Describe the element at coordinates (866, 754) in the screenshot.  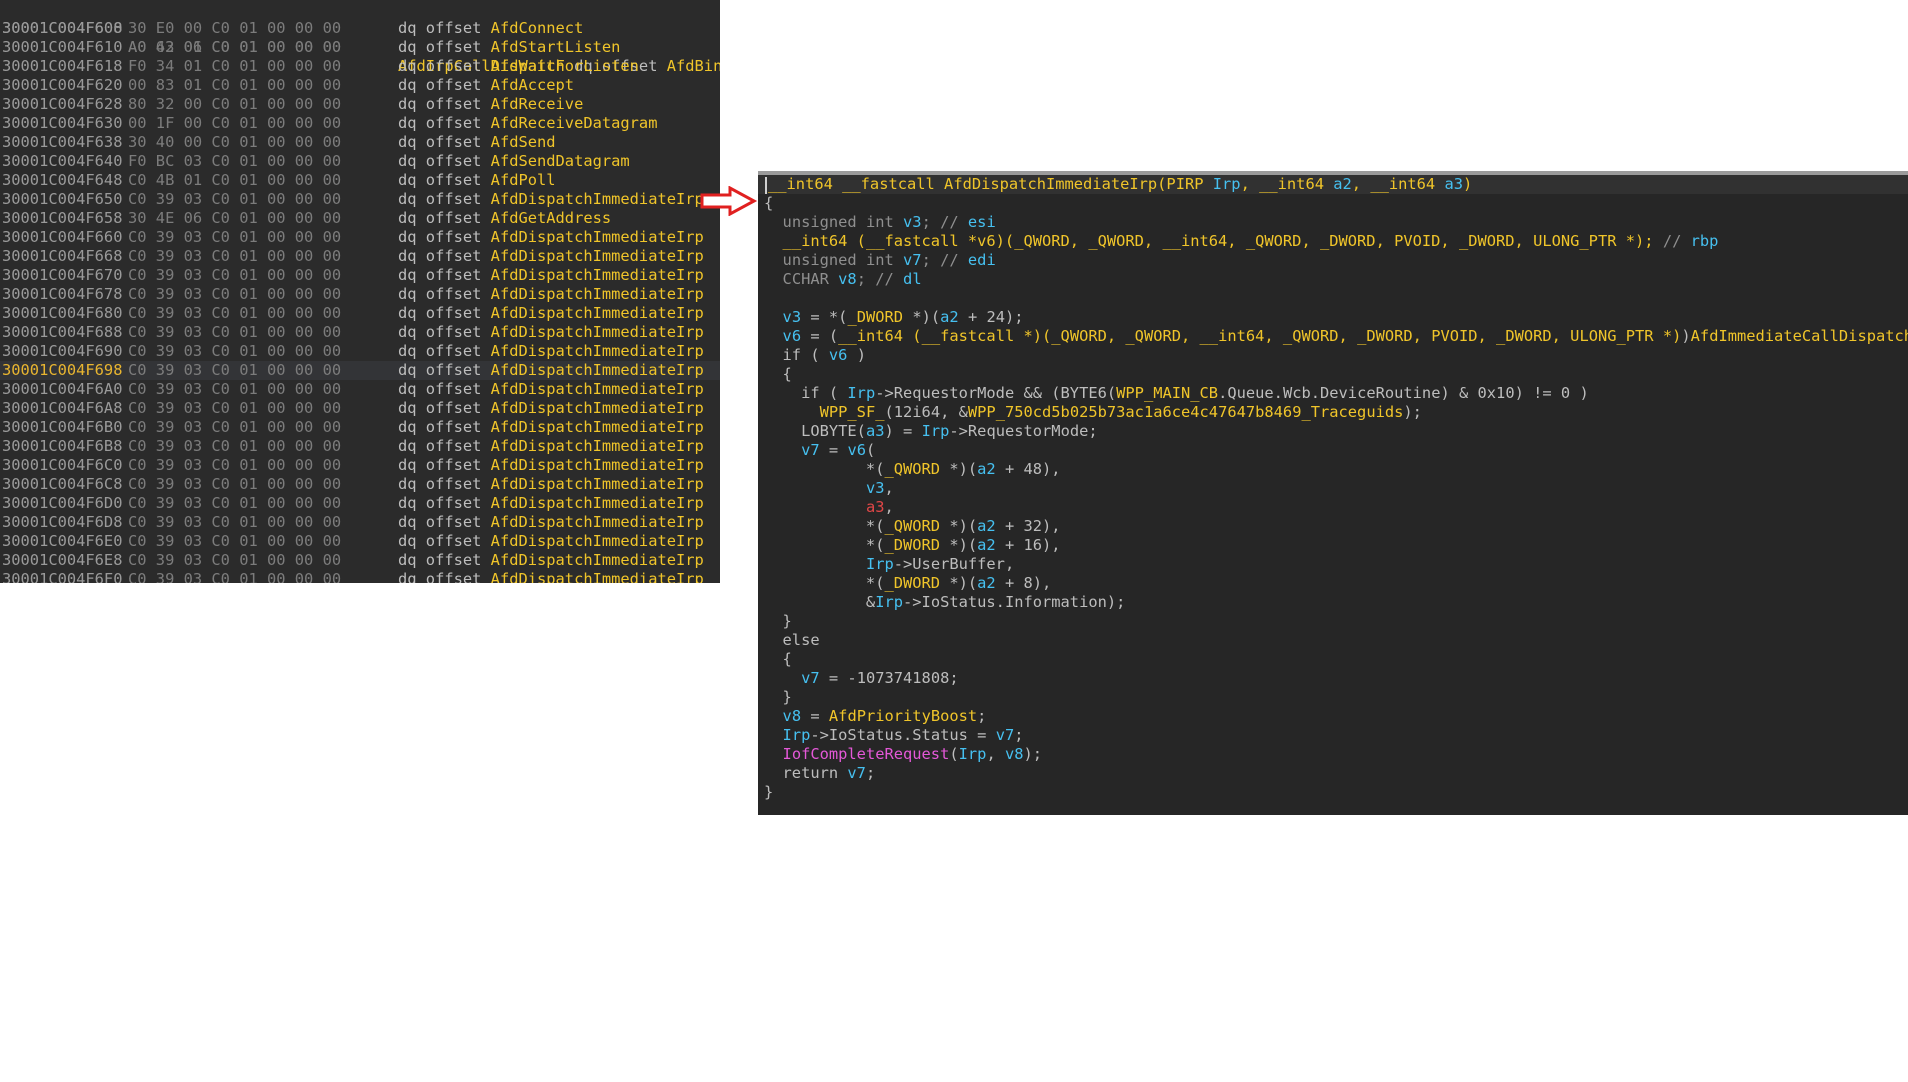
I see `code-token: IofCompleteRequest` at that location.